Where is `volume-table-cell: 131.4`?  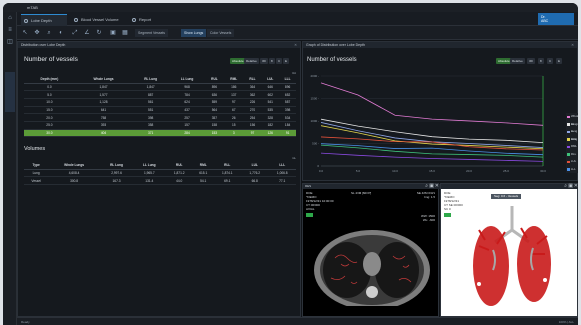 volume-table-cell: 131.4 is located at coordinates (149, 180).